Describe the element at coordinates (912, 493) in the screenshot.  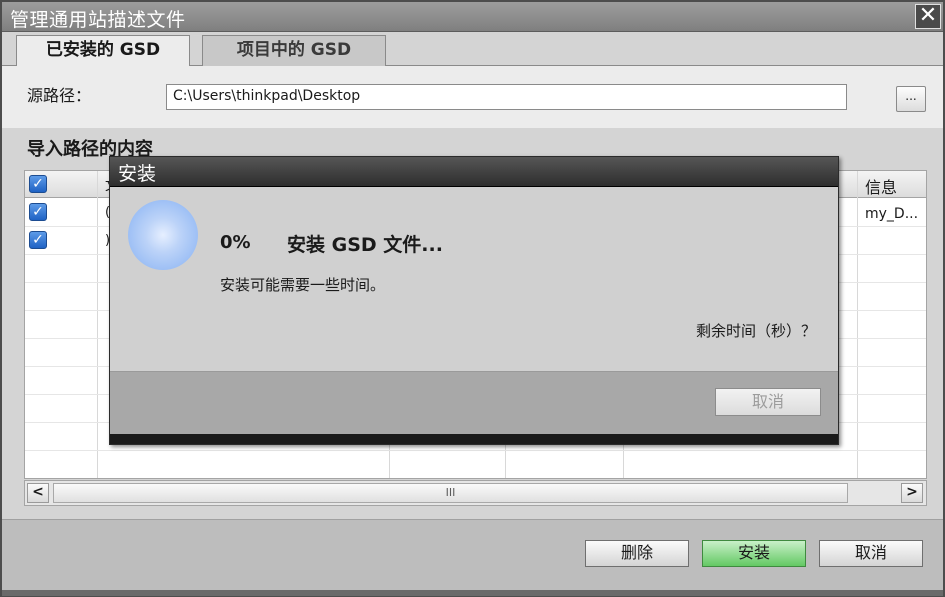
I see `scroll-right-button: >` at that location.